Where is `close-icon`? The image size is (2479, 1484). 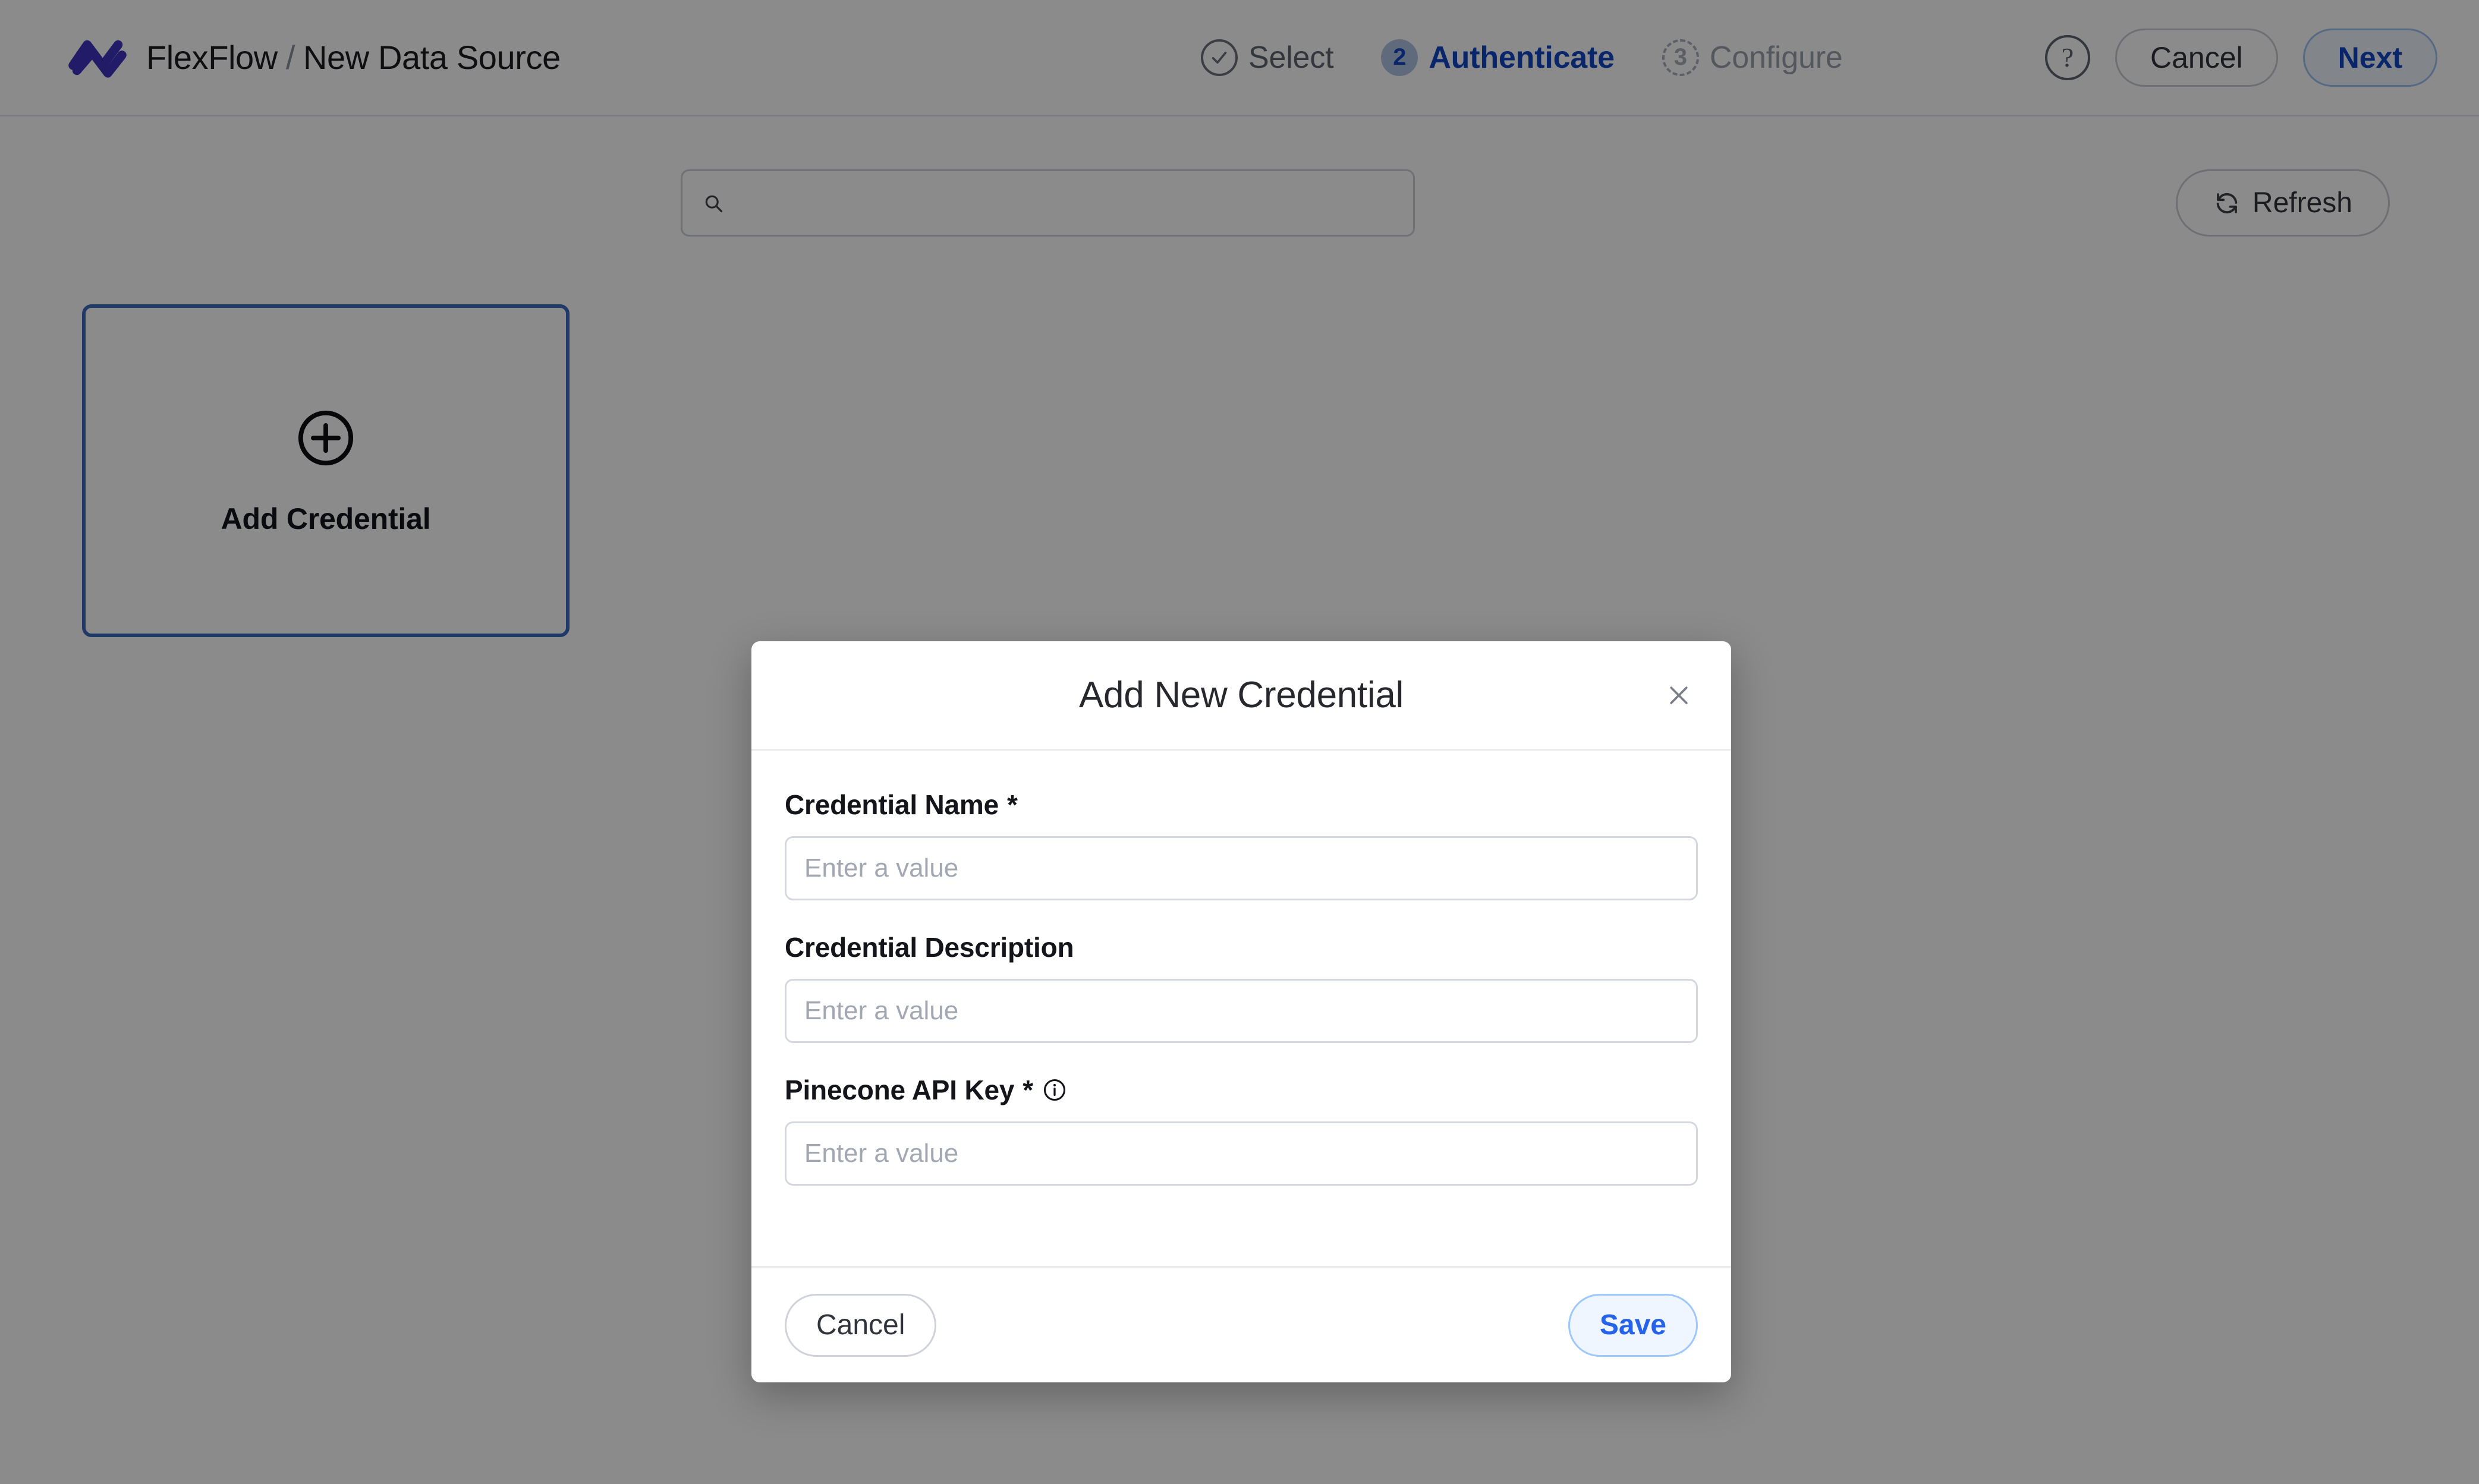
close-icon is located at coordinates (1678, 696).